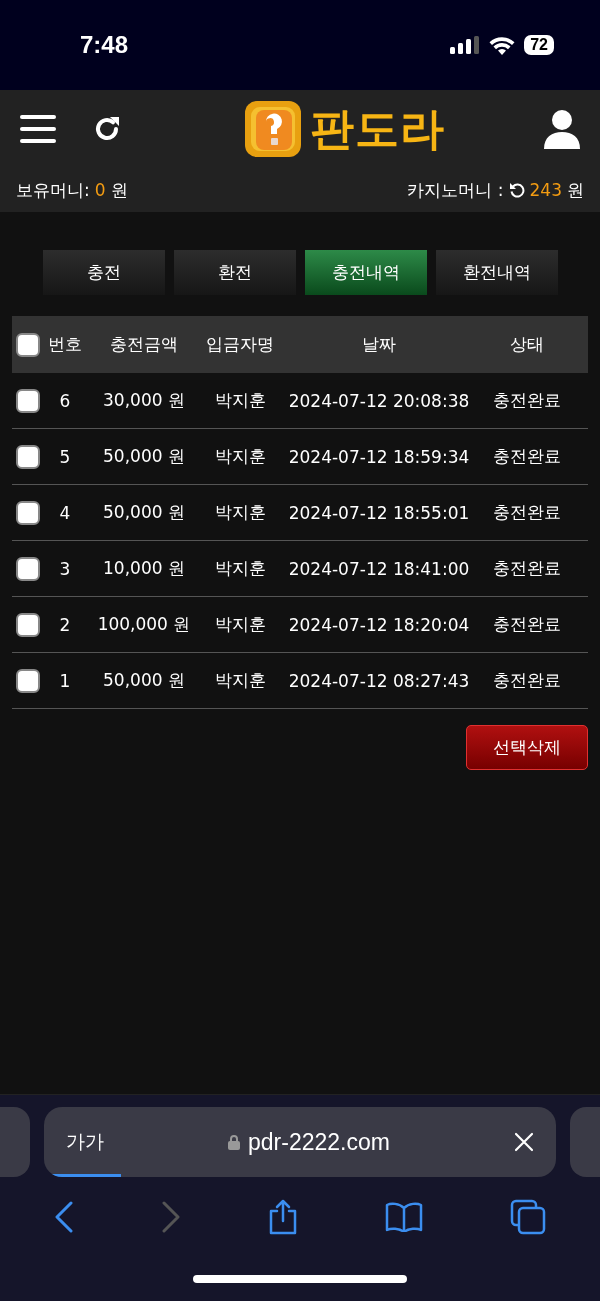 This screenshot has height=1301, width=600. Describe the element at coordinates (144, 568) in the screenshot. I see `table-cell-text: 10,000 원` at that location.